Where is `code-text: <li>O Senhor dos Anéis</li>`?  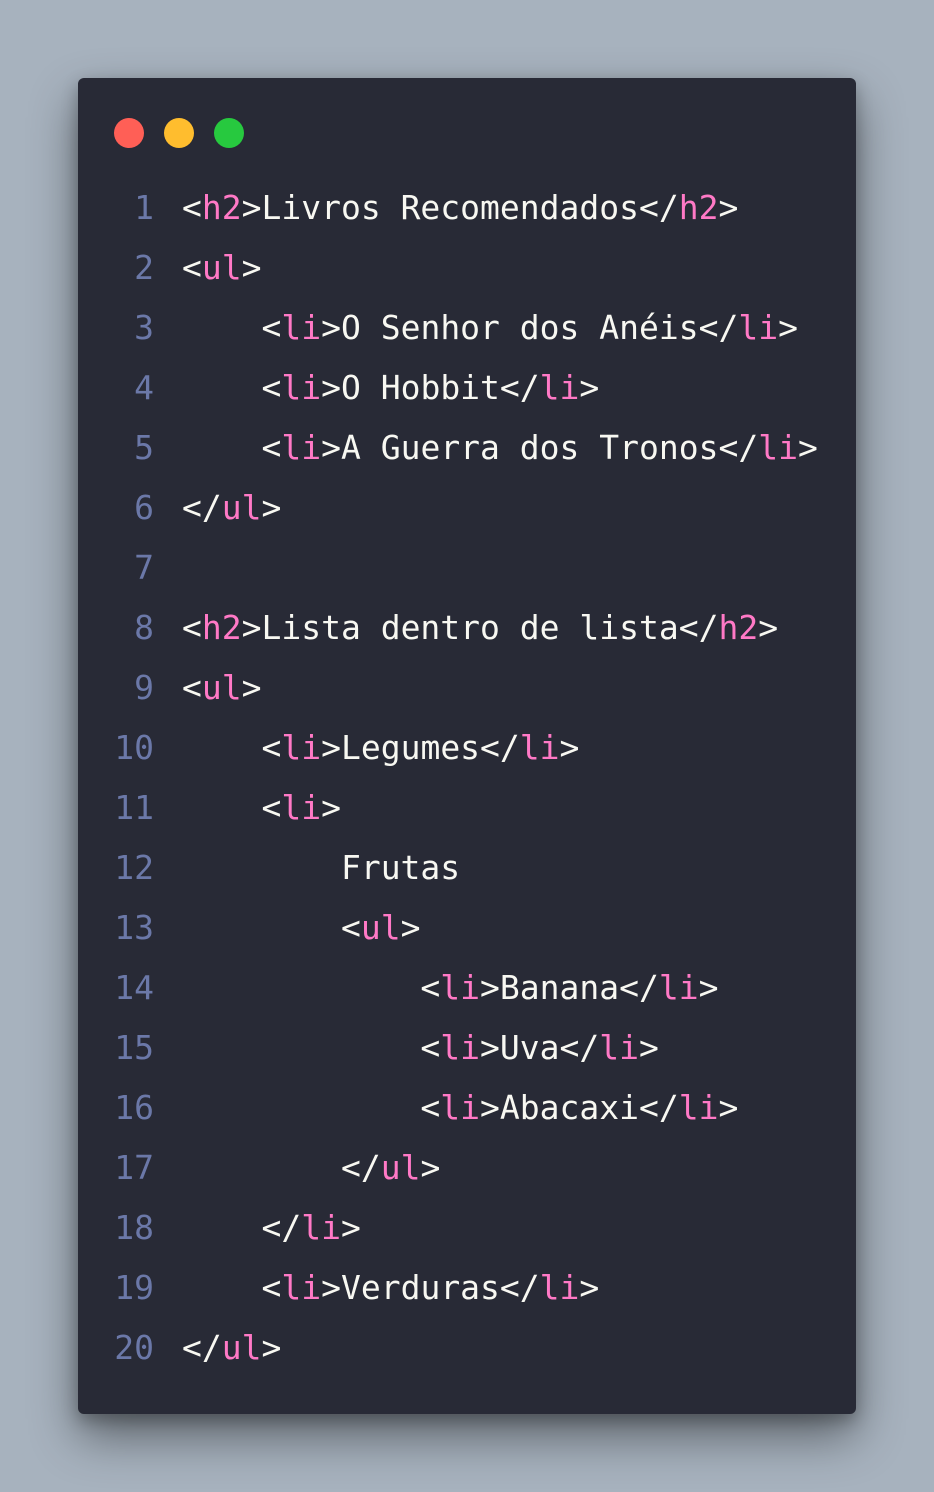
code-text: <li>O Senhor dos Anéis</li> is located at coordinates (489, 328).